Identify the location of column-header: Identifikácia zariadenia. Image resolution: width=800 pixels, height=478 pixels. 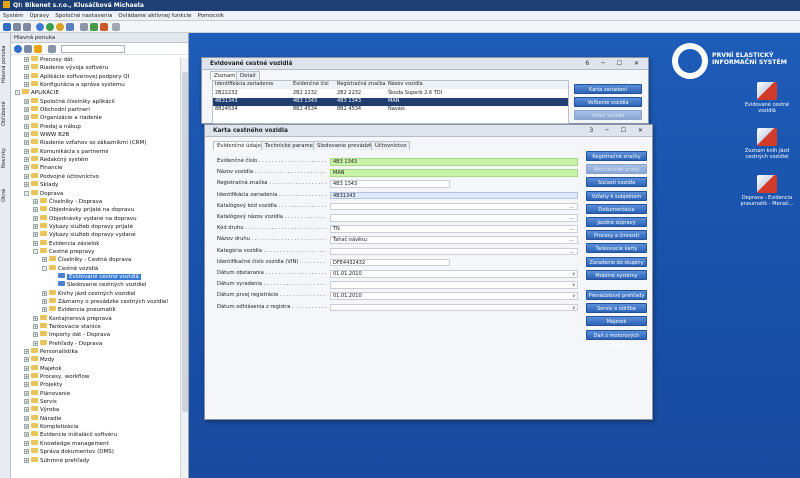
(244, 85).